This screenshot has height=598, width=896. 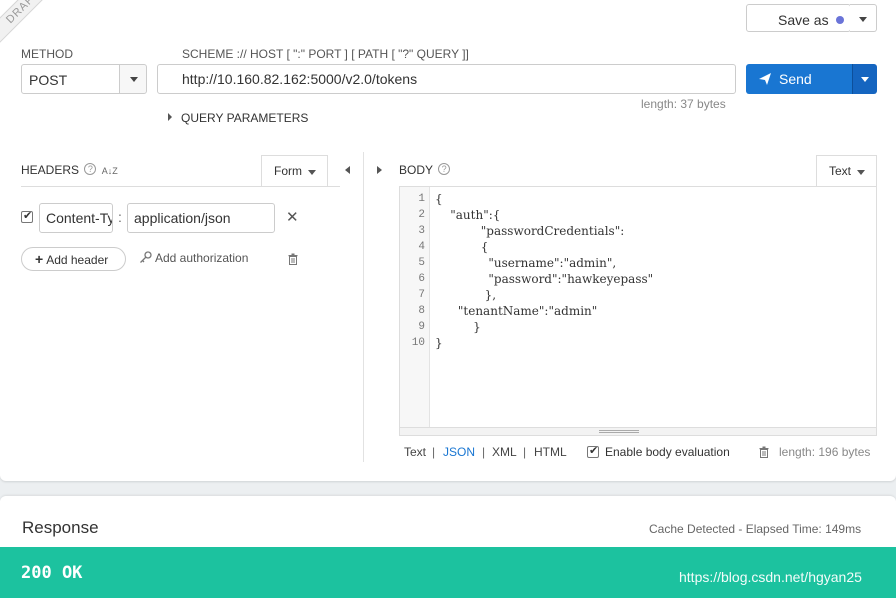 What do you see at coordinates (516, 311) in the screenshot?
I see `code-line: "tenantName":"admin"` at bounding box center [516, 311].